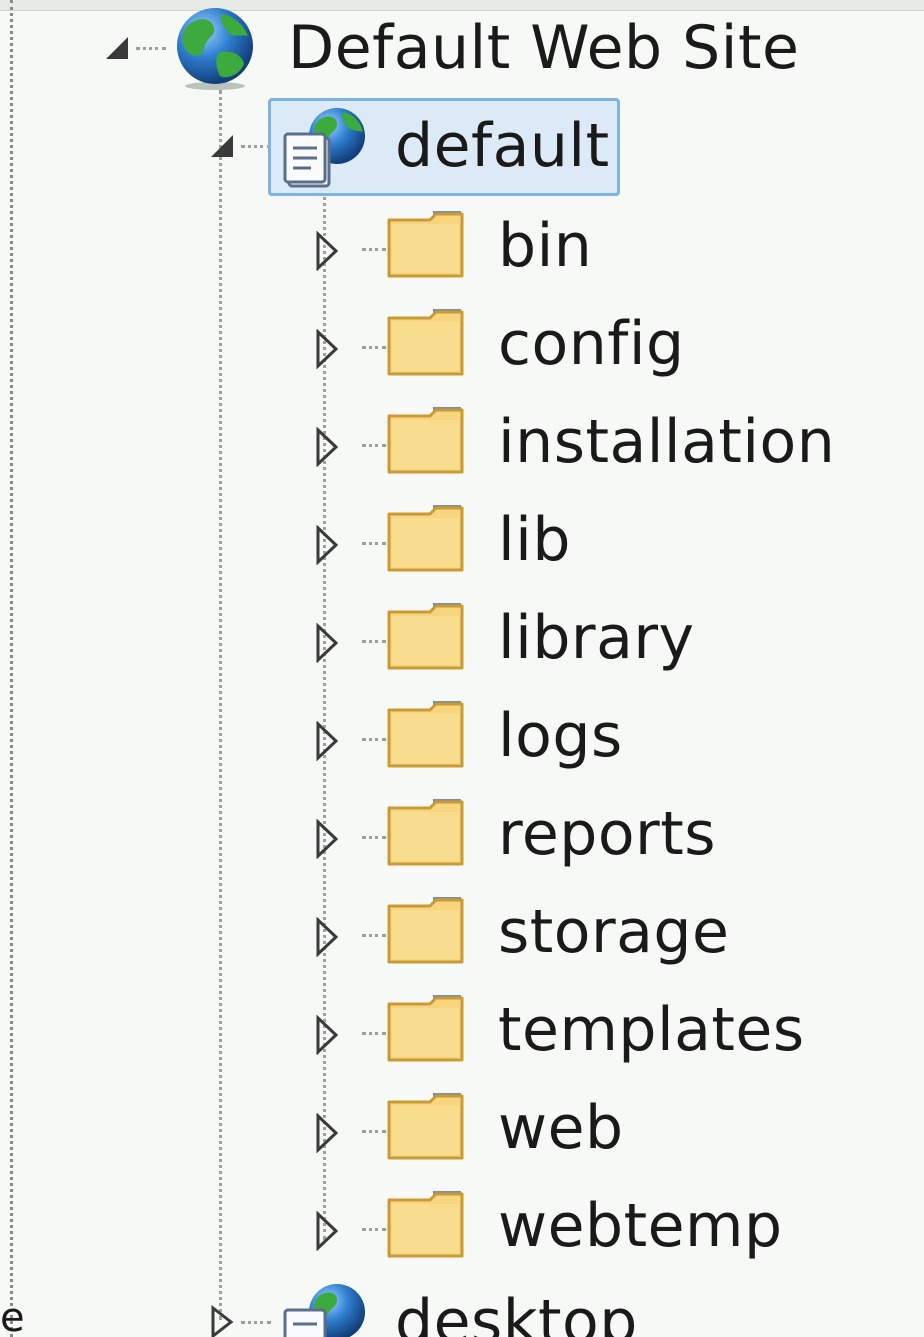 The image size is (924, 1337). What do you see at coordinates (502, 146) in the screenshot?
I see `tree-node-label: default` at bounding box center [502, 146].